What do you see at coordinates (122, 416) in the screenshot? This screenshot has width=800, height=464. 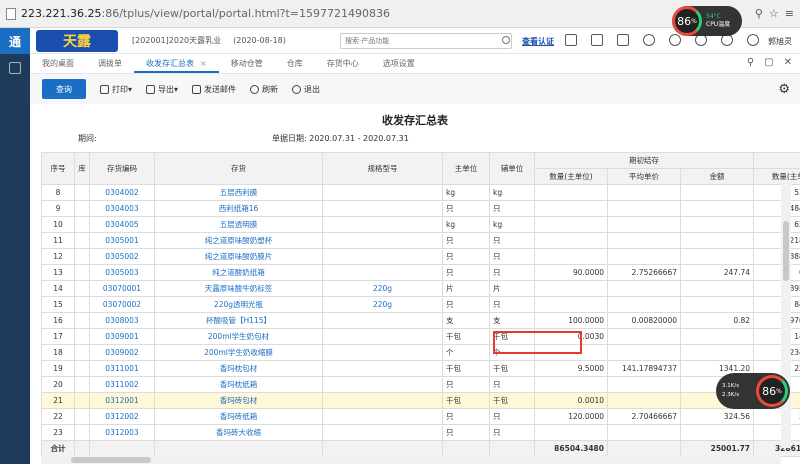 I see `cell-code: 0312002` at bounding box center [122, 416].